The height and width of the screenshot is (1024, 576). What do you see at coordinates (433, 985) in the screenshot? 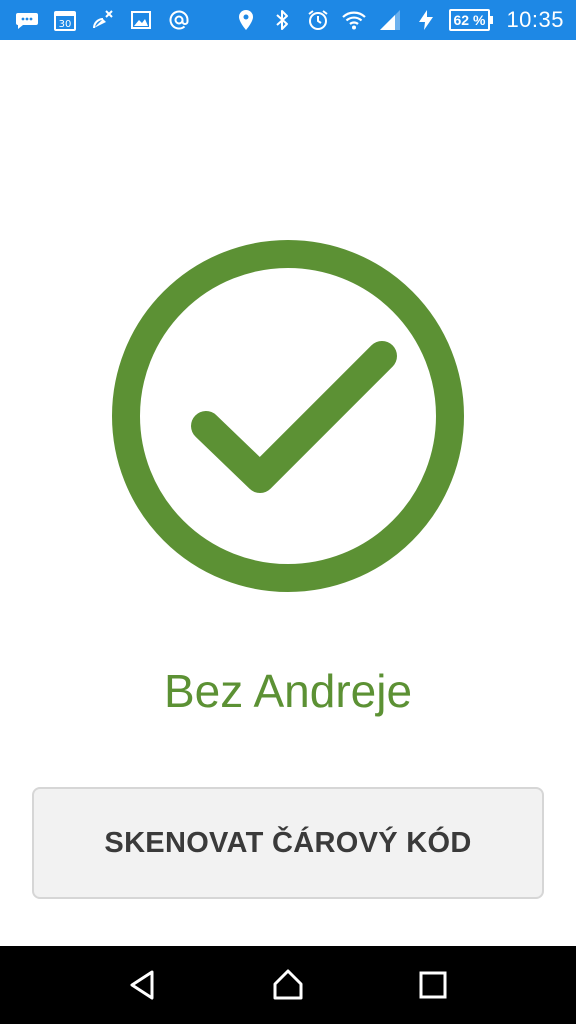
I see `recents-icon` at bounding box center [433, 985].